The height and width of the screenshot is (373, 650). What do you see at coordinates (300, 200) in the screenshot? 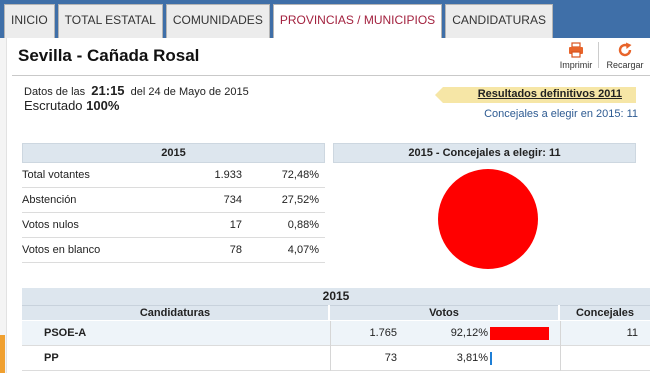
I see `summary-percentage: 27,52%` at bounding box center [300, 200].